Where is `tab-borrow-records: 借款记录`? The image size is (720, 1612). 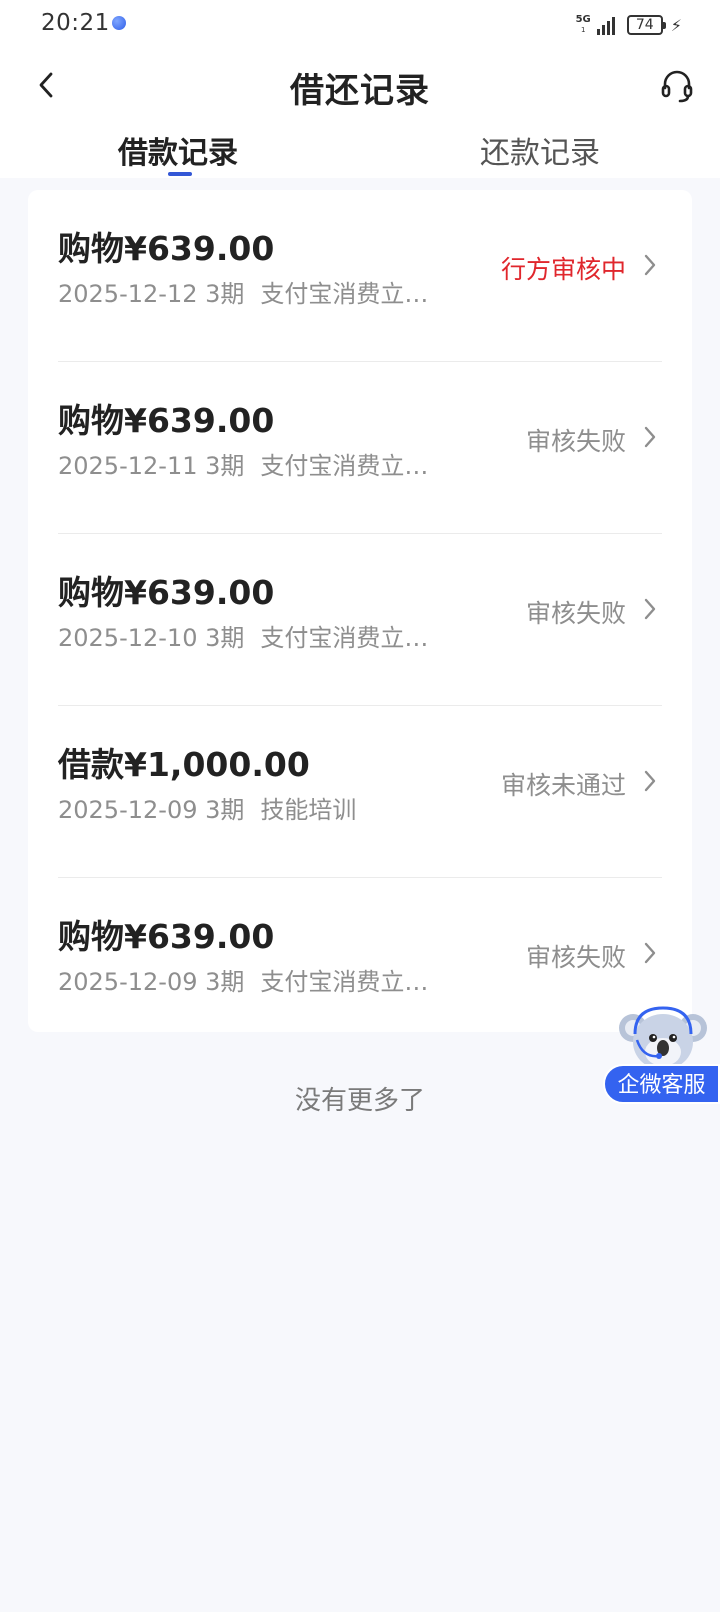
tab-borrow-records: 借款记录 is located at coordinates (178, 153).